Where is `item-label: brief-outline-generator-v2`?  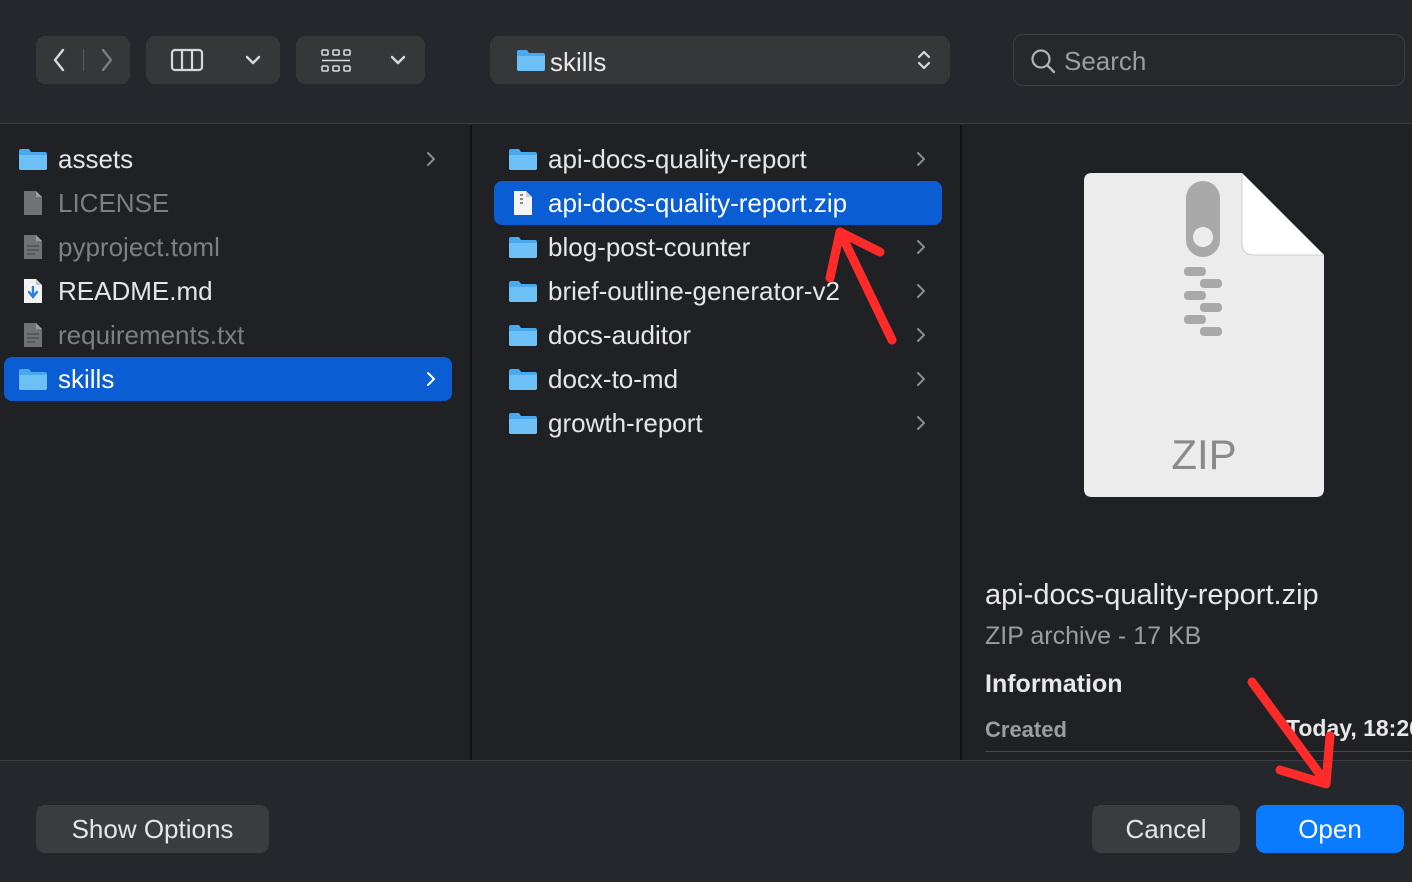
item-label: brief-outline-generator-v2 is located at coordinates (694, 290).